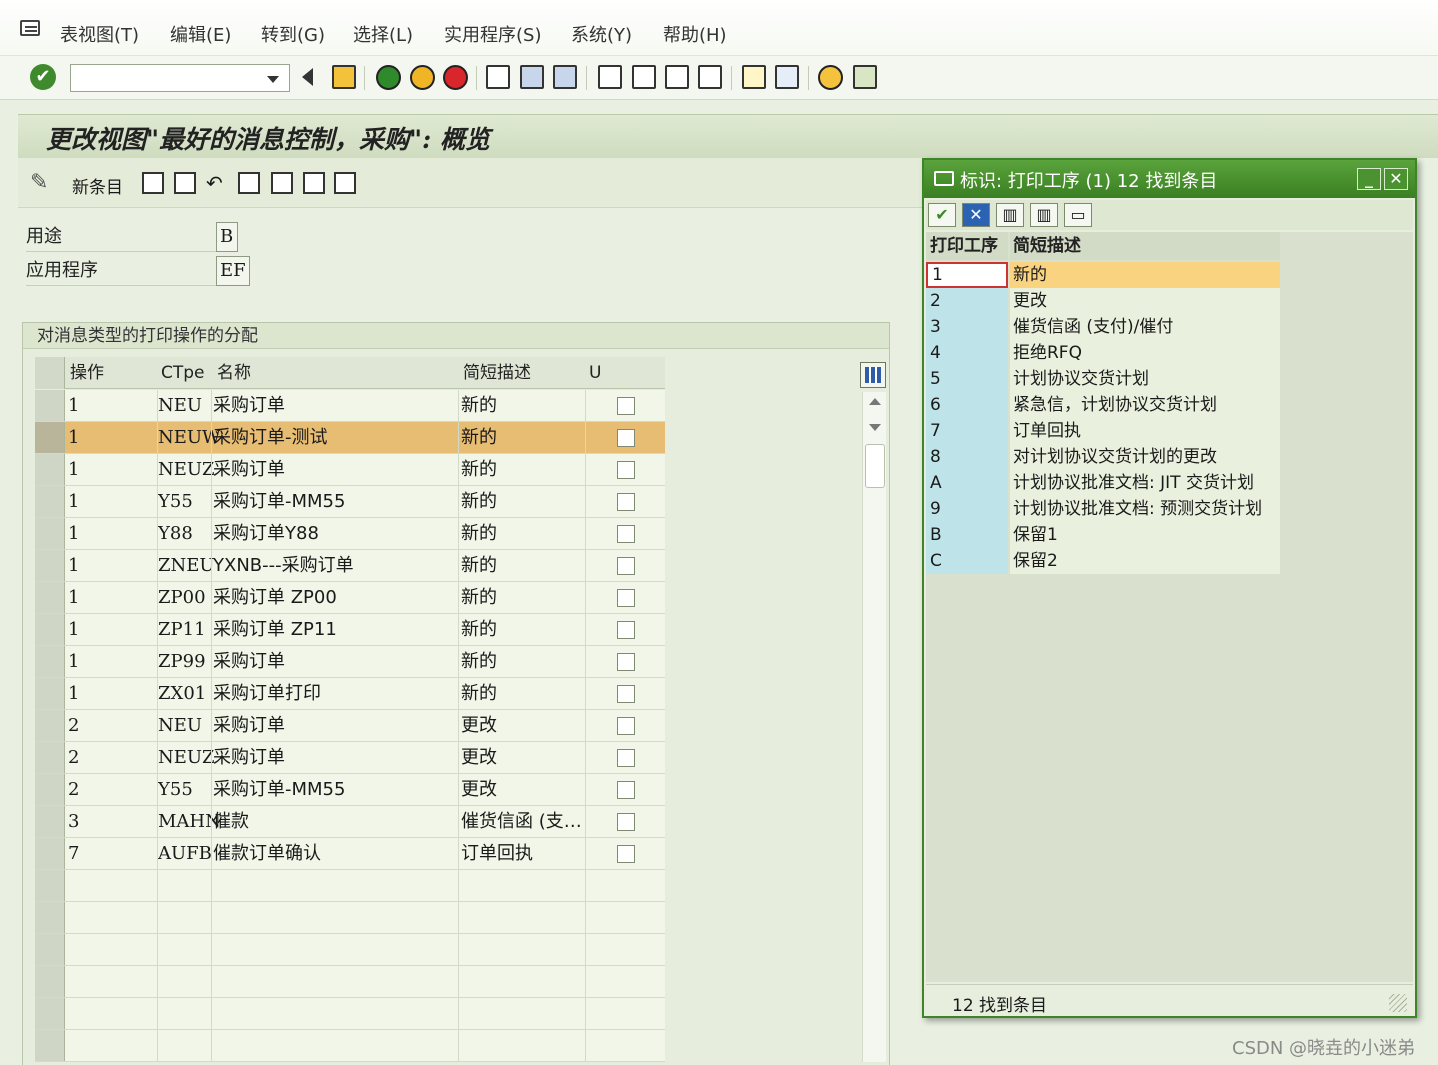 The image size is (1438, 1065). What do you see at coordinates (335, 597) in the screenshot?
I see `cell-name: 采购订单 ZP00` at bounding box center [335, 597].